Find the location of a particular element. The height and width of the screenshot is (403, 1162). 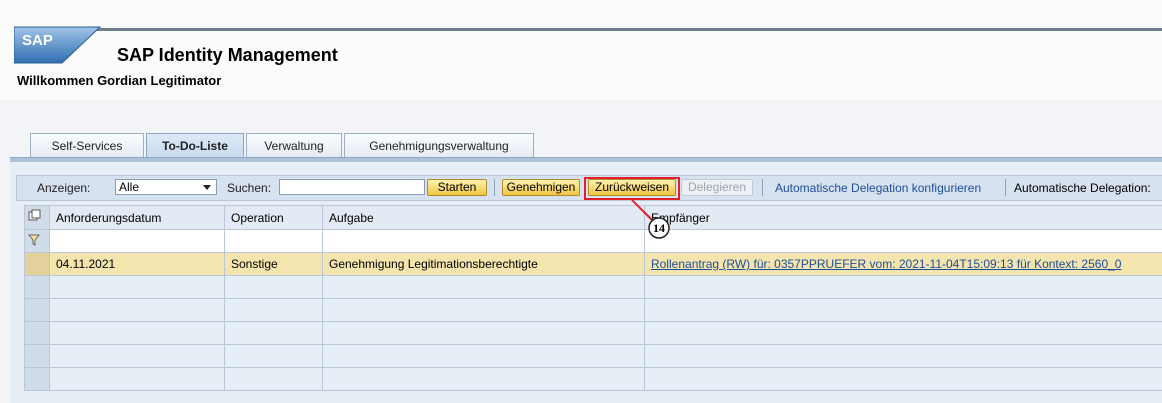

delegate-button: Delegieren is located at coordinates (717, 187).